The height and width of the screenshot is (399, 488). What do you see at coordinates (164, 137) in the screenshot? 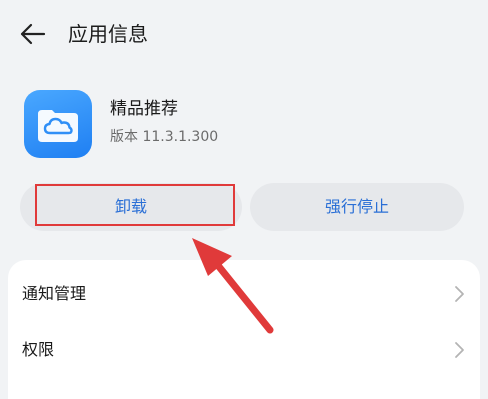
I see `app-version: 版本 11.3.1.300` at bounding box center [164, 137].